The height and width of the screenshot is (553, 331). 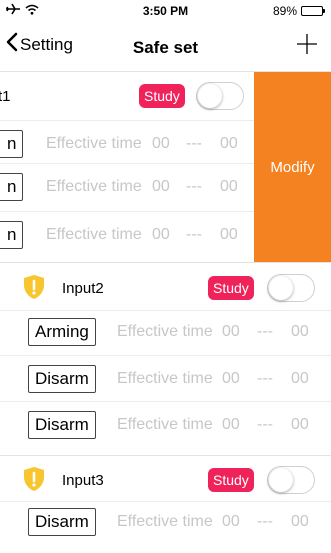 I want to click on battery-icon, so click(x=313, y=11).